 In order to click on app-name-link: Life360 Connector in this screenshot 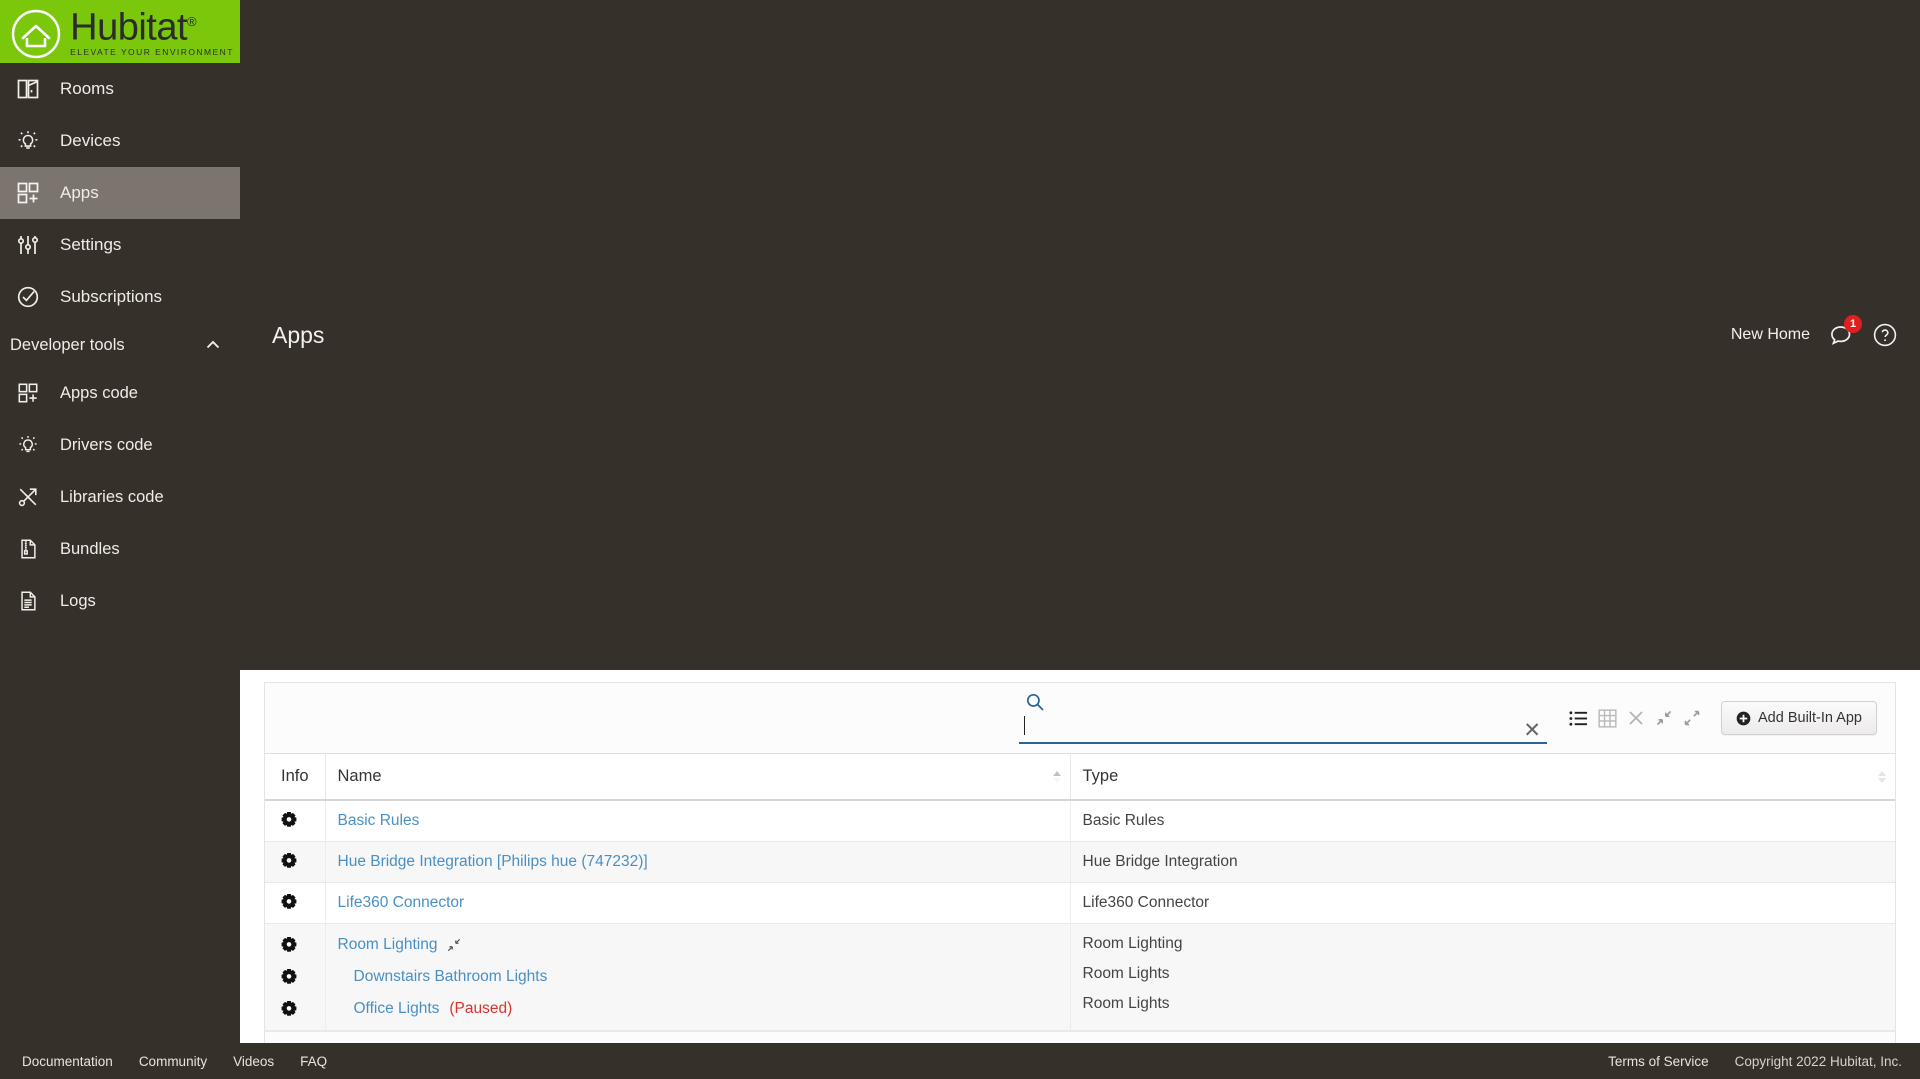, I will do `click(401, 902)`.